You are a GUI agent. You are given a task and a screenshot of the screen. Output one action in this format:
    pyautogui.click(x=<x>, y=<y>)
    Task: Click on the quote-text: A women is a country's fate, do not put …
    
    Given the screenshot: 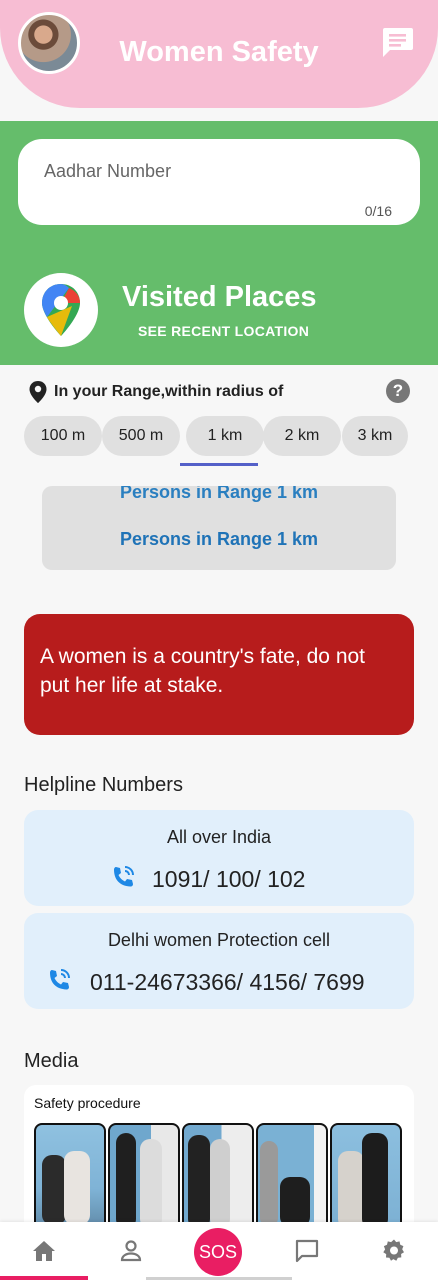 What is the action you would take?
    pyautogui.click(x=203, y=671)
    